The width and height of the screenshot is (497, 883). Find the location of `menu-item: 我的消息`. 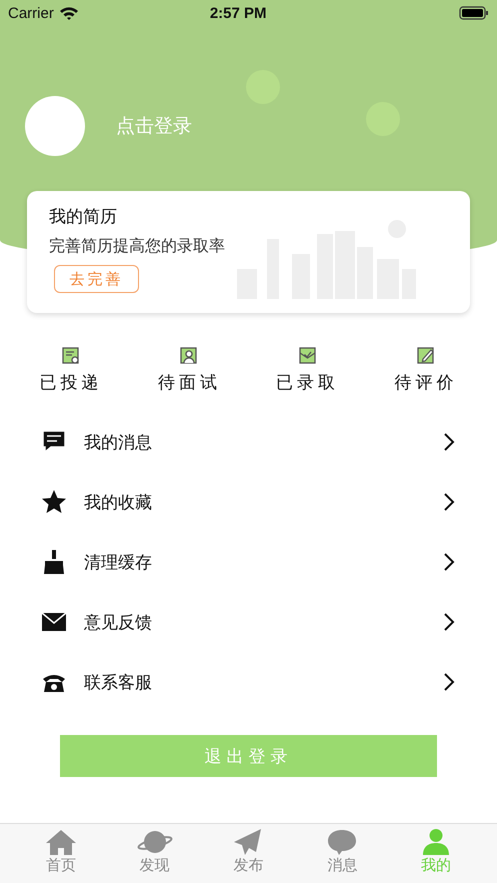

menu-item: 我的消息 is located at coordinates (248, 442).